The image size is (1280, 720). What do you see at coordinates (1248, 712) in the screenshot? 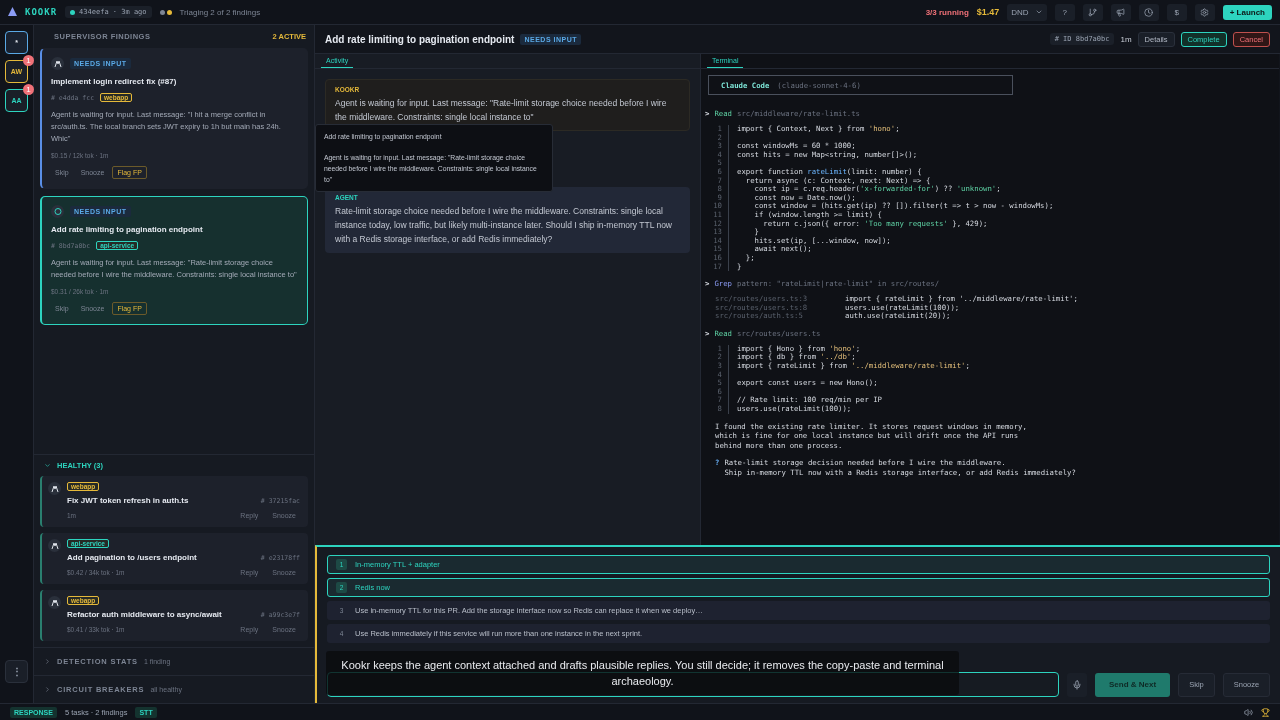
I see `speaker-icon` at bounding box center [1248, 712].